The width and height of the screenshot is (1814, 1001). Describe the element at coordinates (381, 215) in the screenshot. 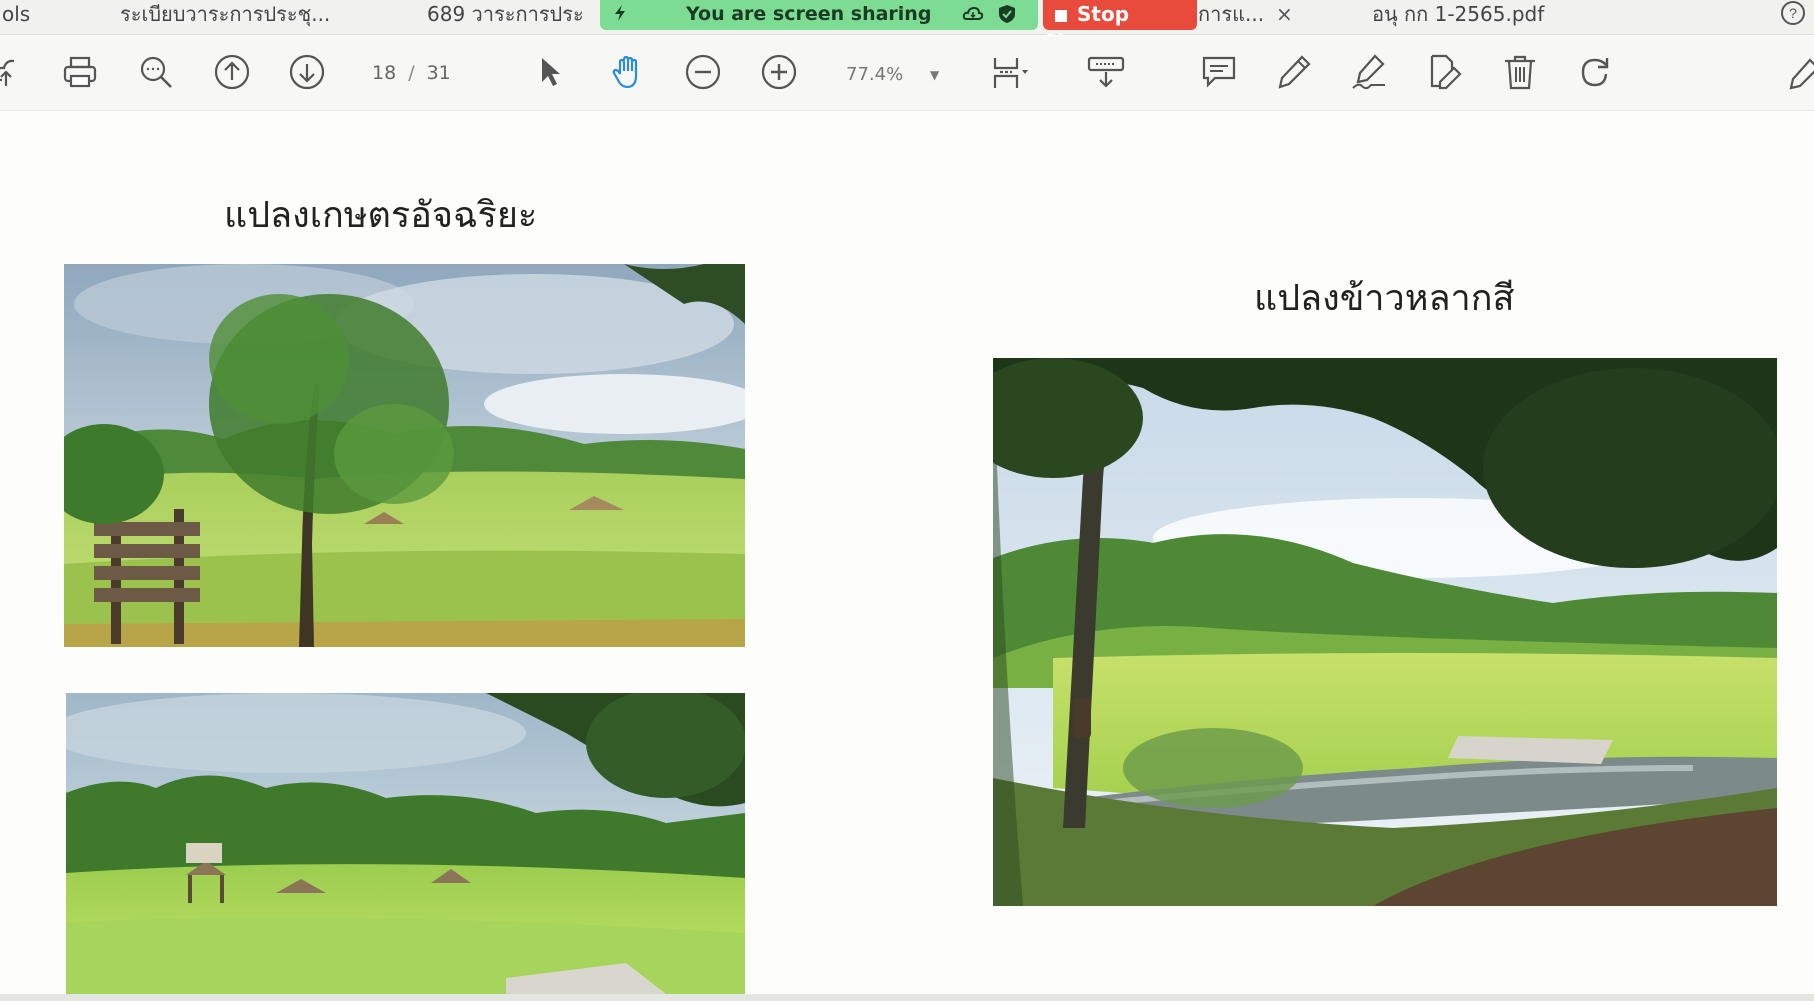

I see `left-heading: แปลงเกษตรอัจฉริยะ` at that location.